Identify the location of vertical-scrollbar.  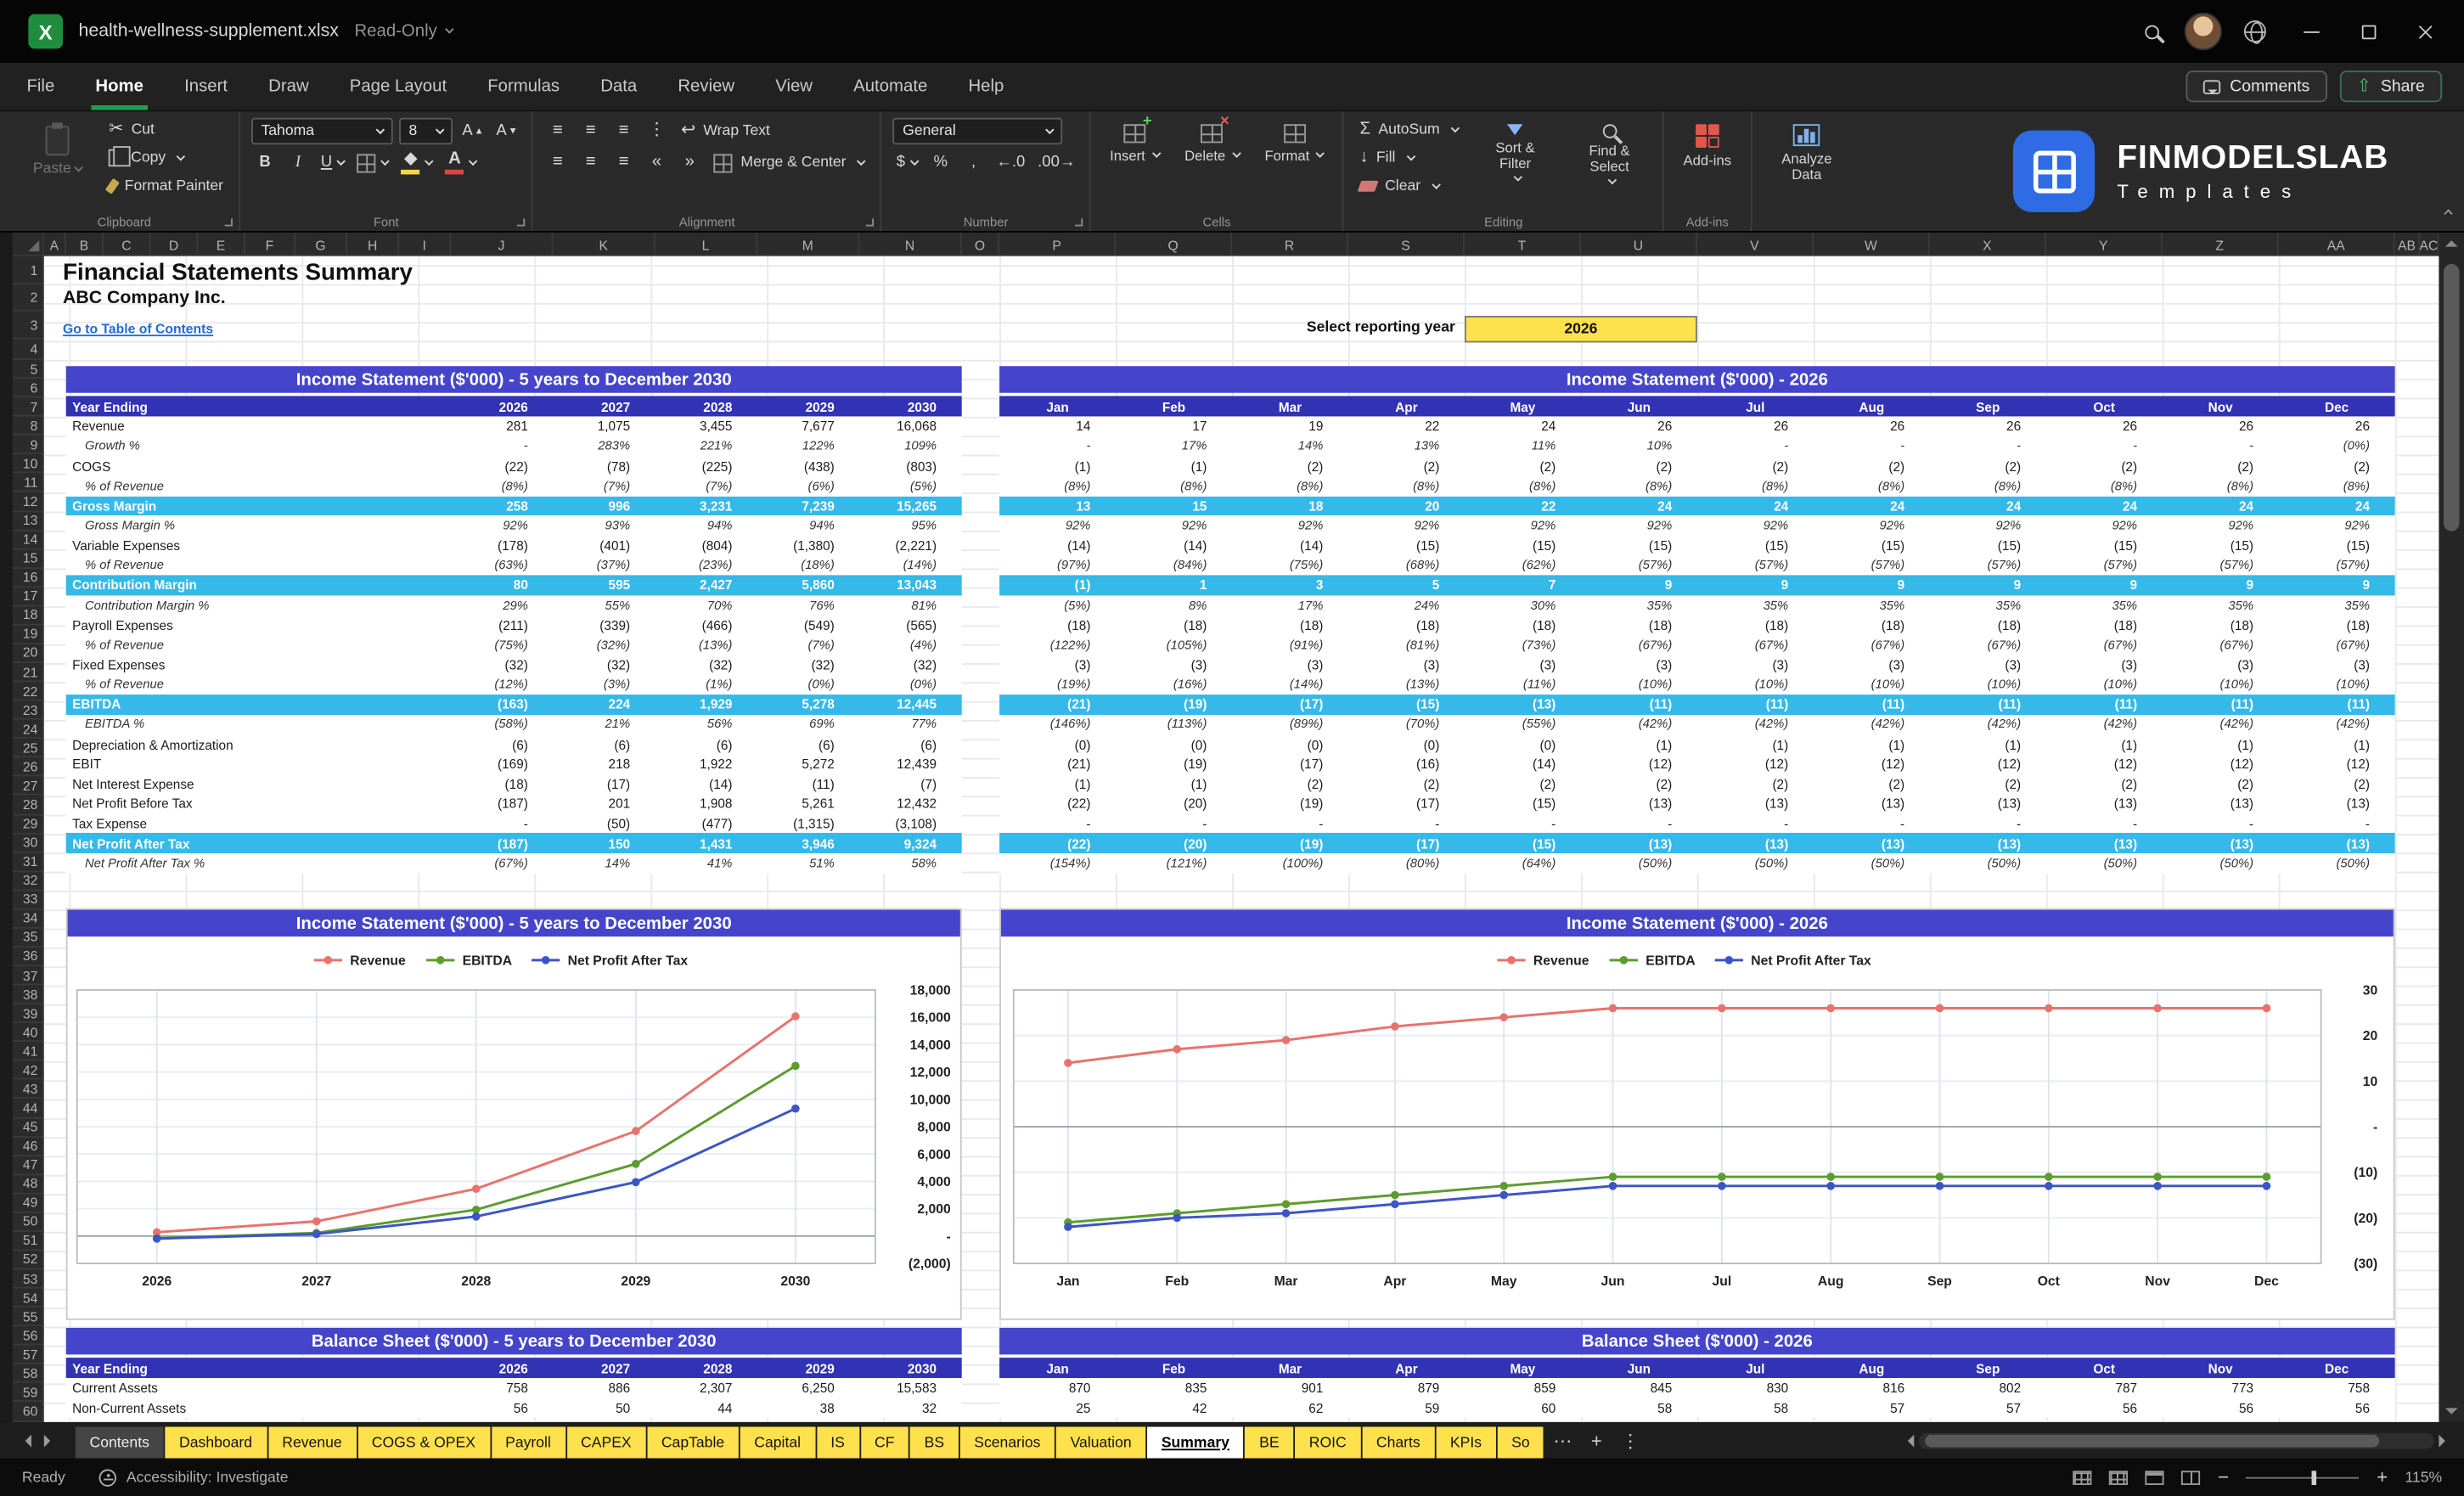
(2451, 827).